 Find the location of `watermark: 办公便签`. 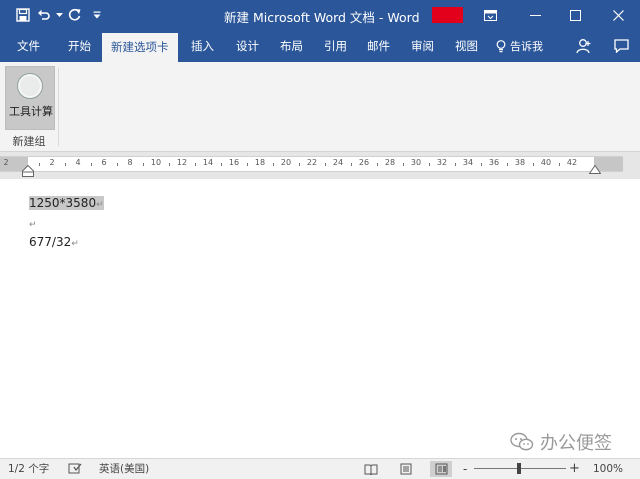

watermark: 办公便签 is located at coordinates (561, 442).